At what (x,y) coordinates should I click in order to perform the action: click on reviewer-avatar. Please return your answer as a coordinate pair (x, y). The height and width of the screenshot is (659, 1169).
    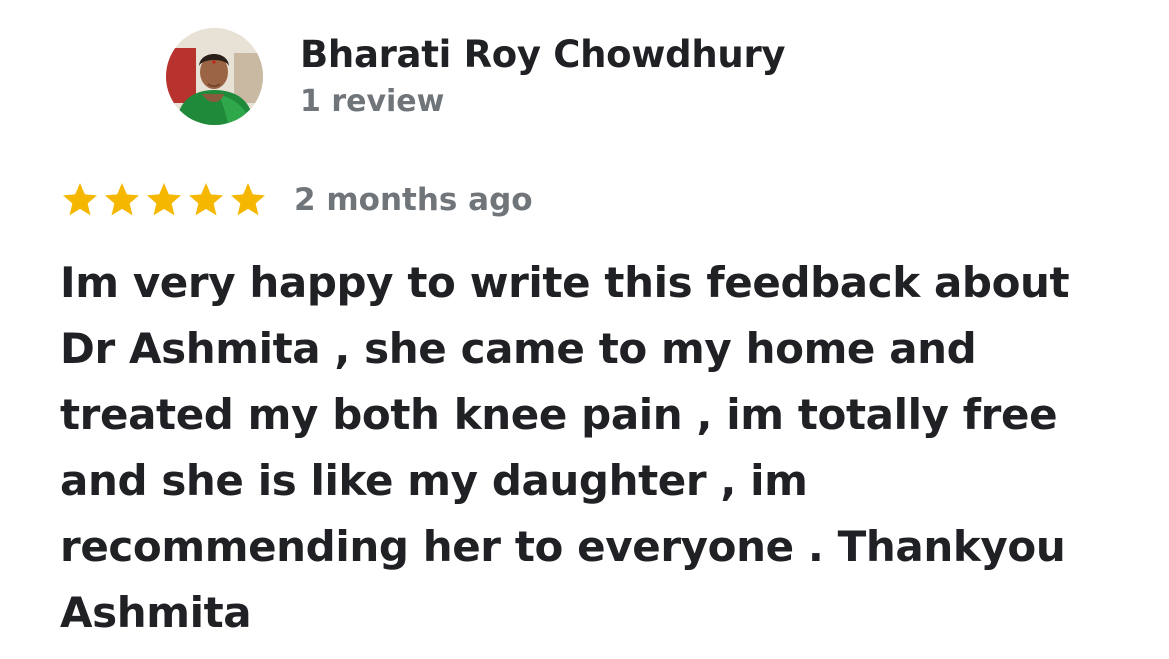
    Looking at the image, I should click on (214, 76).